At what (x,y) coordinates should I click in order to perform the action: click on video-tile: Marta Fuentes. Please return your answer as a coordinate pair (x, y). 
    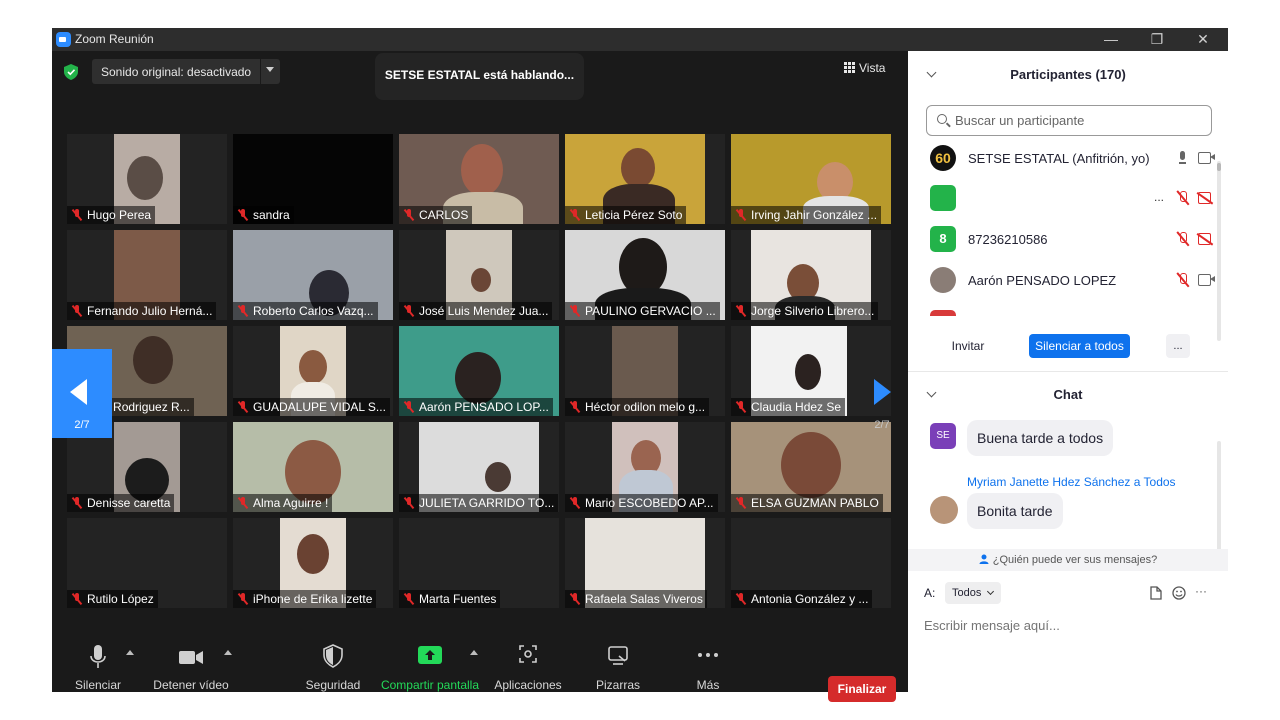
    Looking at the image, I should click on (479, 563).